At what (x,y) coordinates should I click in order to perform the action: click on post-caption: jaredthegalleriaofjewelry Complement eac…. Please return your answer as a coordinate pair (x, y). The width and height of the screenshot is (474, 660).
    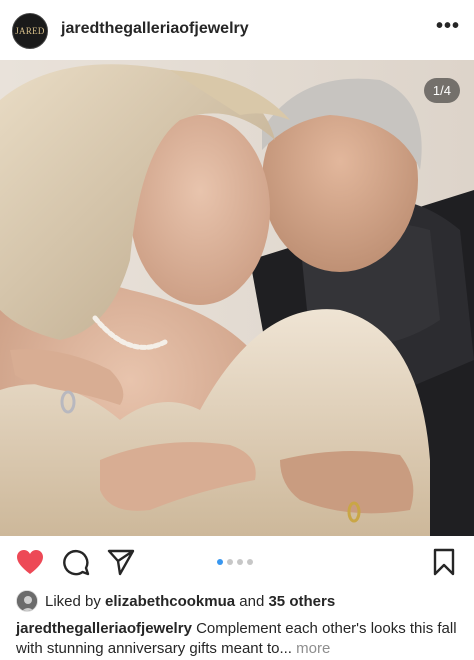
    Looking at the image, I should click on (241, 639).